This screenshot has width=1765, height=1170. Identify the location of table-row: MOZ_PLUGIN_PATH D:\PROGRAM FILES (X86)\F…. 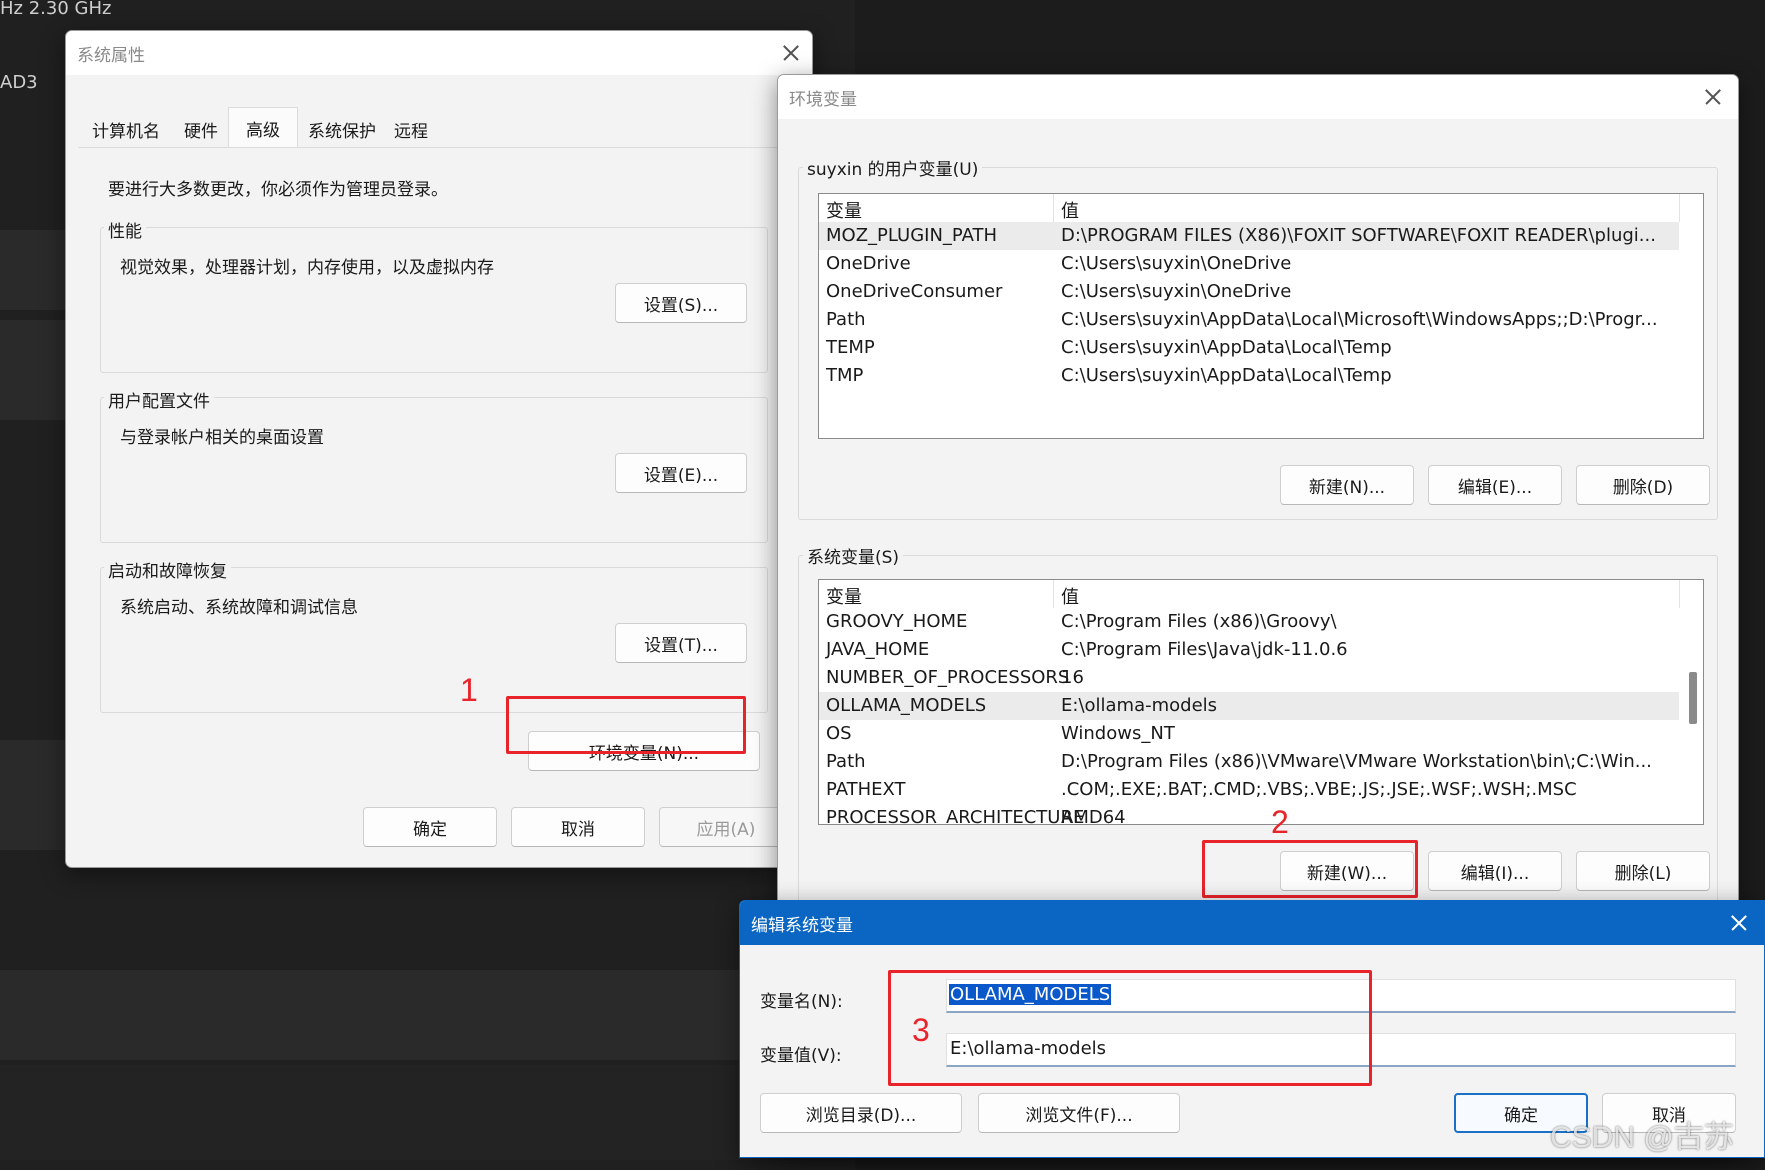
(1249, 236).